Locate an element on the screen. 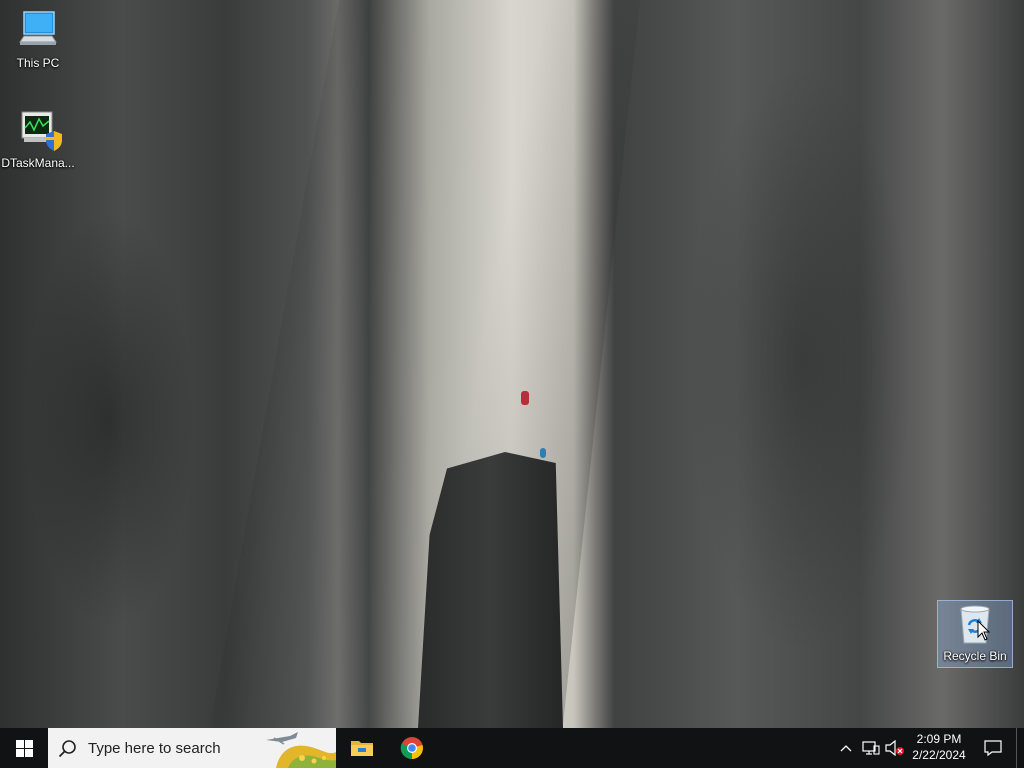 The image size is (1024, 768). show-desktop-button is located at coordinates (1020, 748).